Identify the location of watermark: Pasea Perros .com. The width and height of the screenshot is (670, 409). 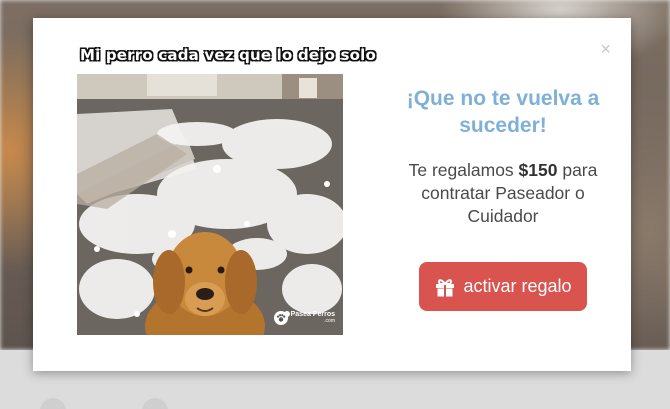
(304, 318).